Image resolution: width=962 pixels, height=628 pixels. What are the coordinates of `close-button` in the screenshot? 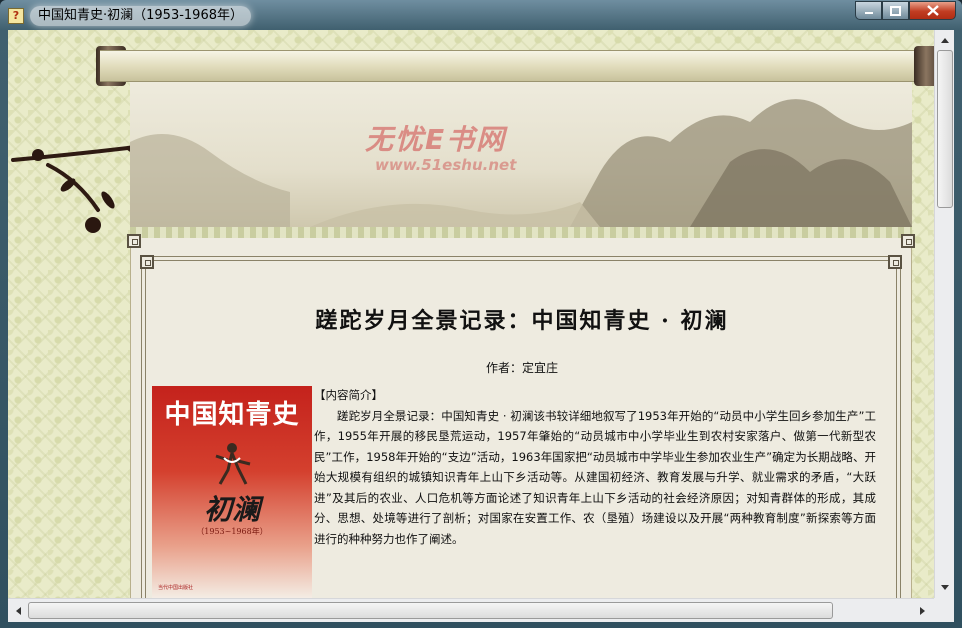 It's located at (932, 10).